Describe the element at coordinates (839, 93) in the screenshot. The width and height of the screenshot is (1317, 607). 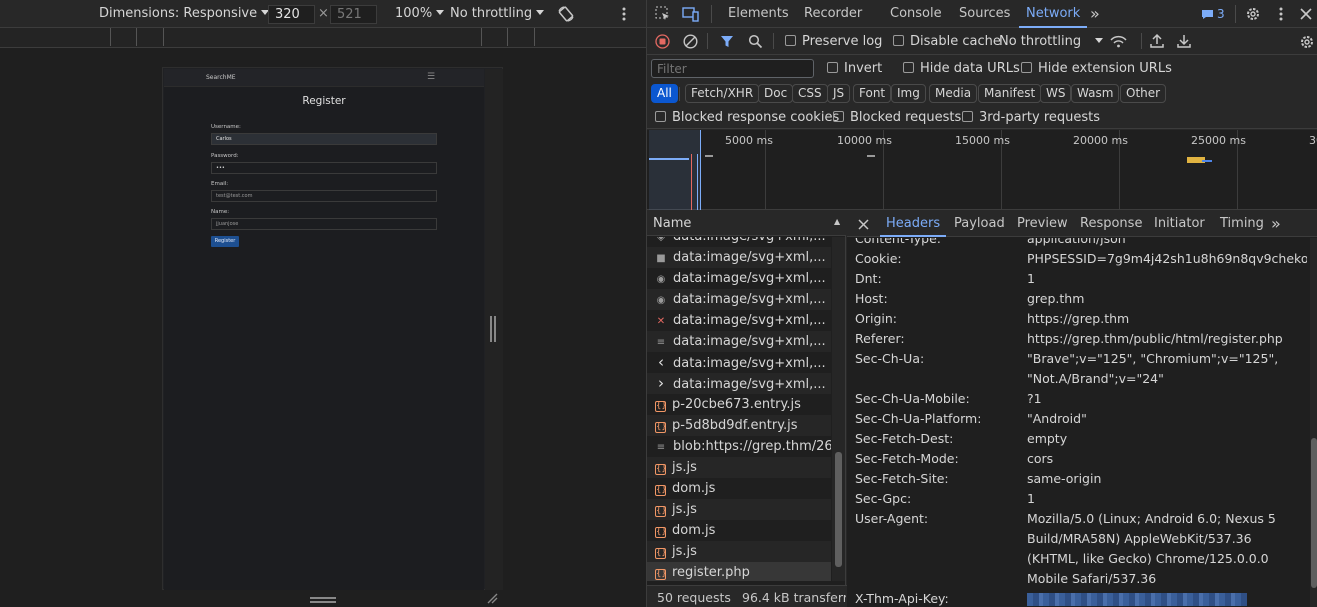
I see `type-filter-js: JS` at that location.